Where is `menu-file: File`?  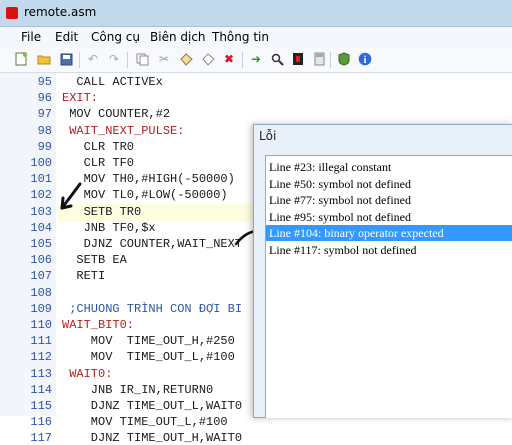 menu-file: File is located at coordinates (31, 37).